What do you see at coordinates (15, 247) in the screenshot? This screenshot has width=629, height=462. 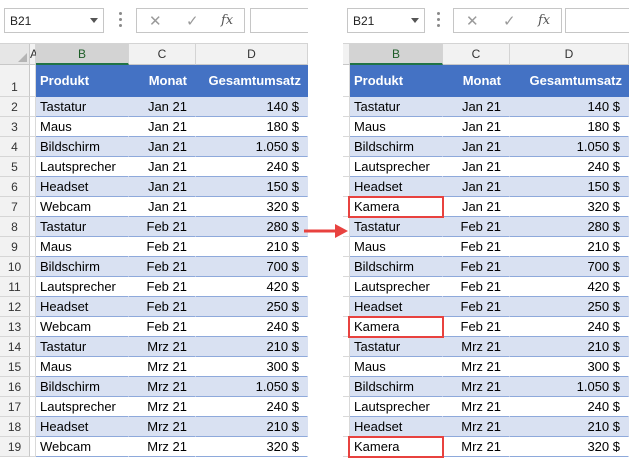 I see `row-header: 9` at bounding box center [15, 247].